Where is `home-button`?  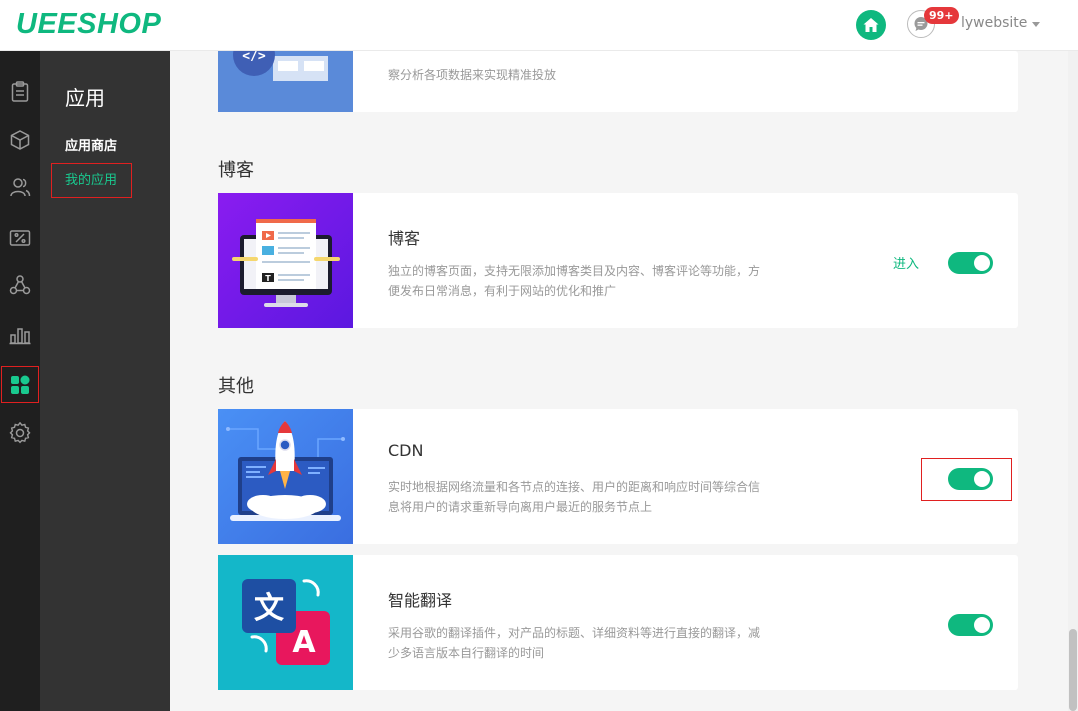
home-button is located at coordinates (871, 25).